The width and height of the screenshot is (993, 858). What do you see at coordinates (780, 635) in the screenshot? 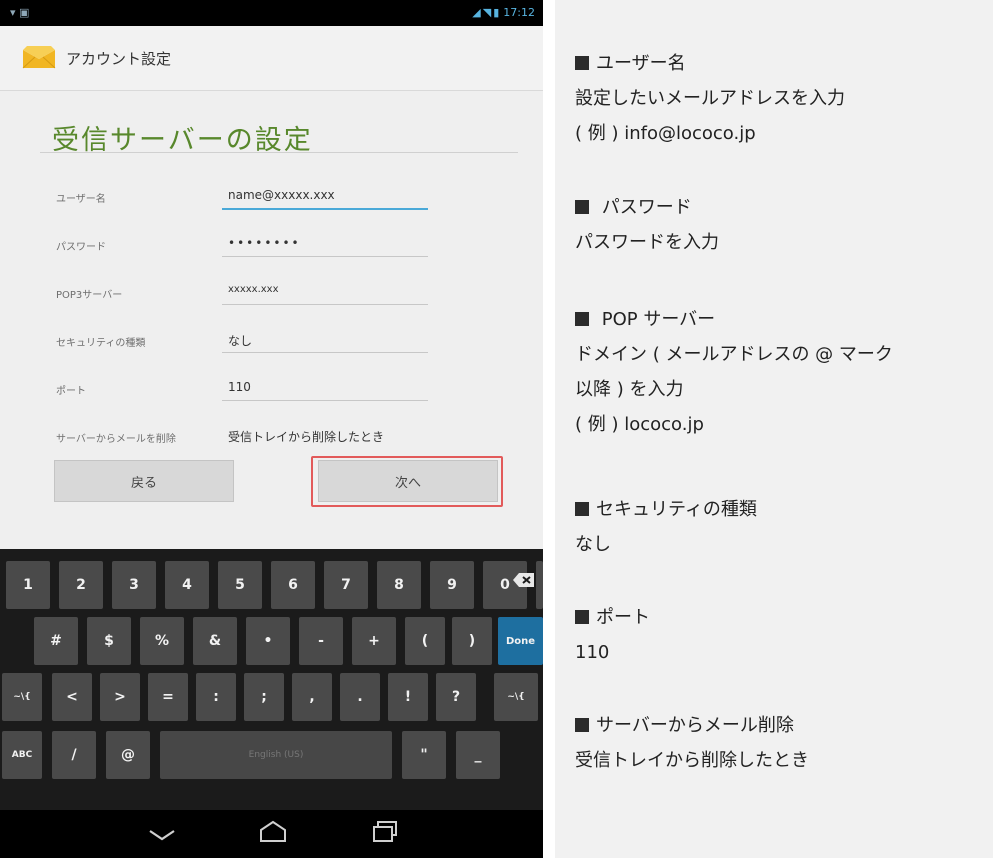
I see `info-block-port: ポート 110` at bounding box center [780, 635].